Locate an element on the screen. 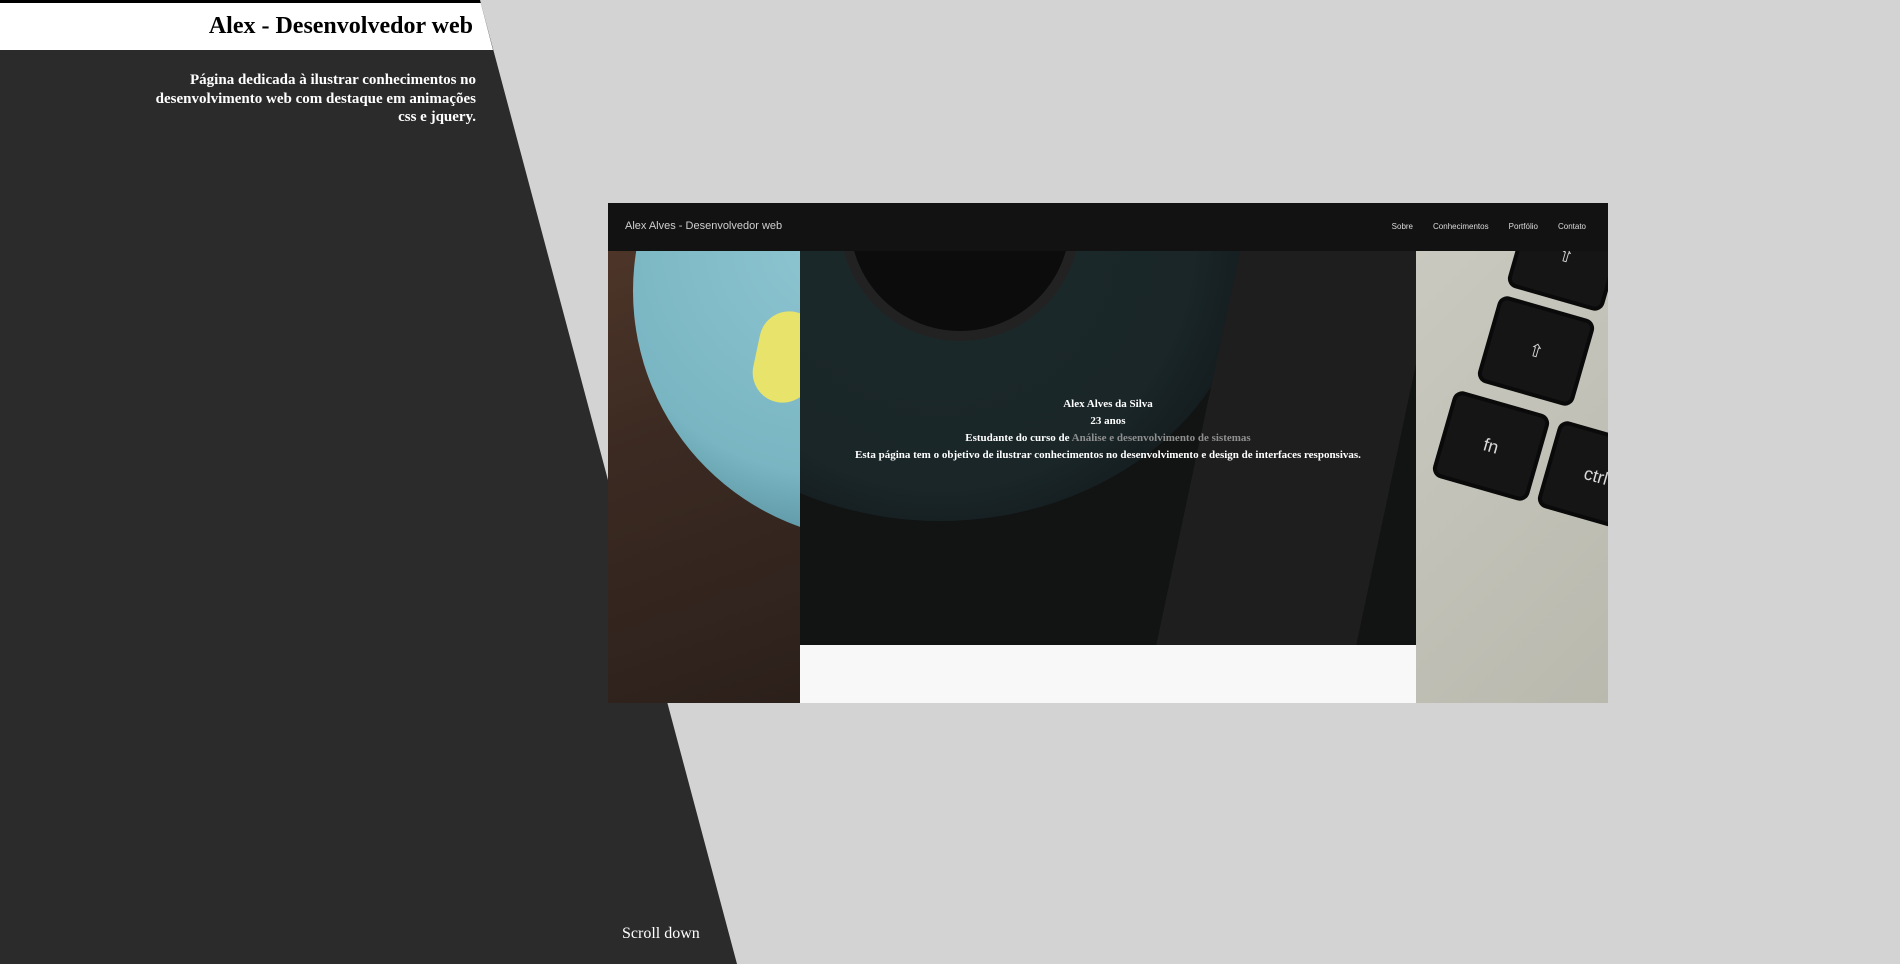  hero-bottom-band is located at coordinates (1108, 674).